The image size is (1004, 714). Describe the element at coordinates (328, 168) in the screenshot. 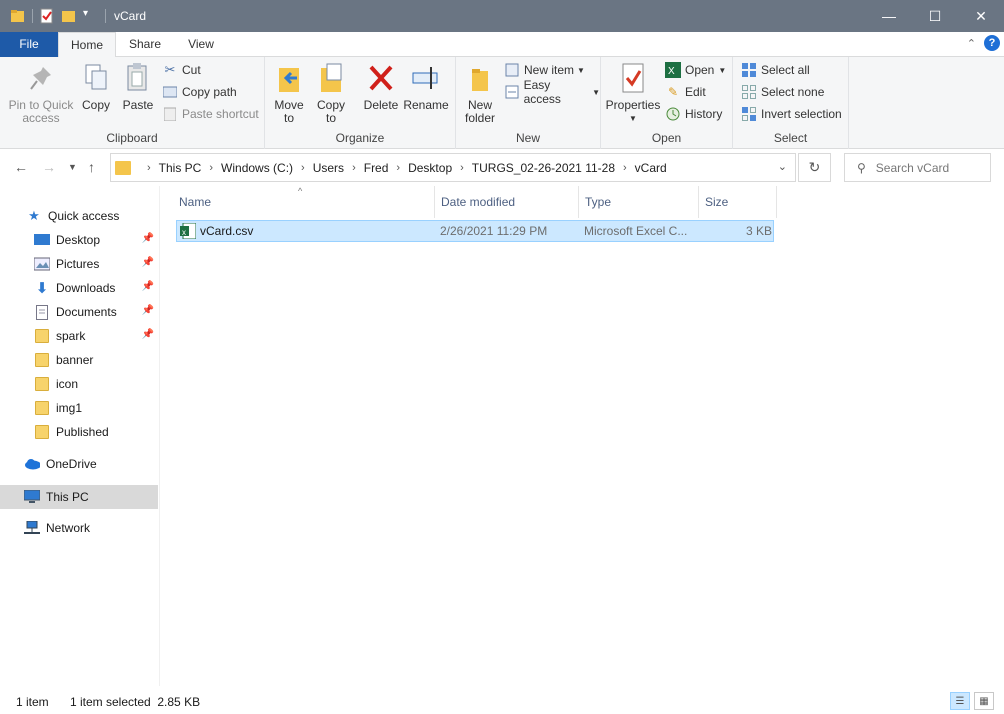

I see `breadcrumb-users: Users` at that location.